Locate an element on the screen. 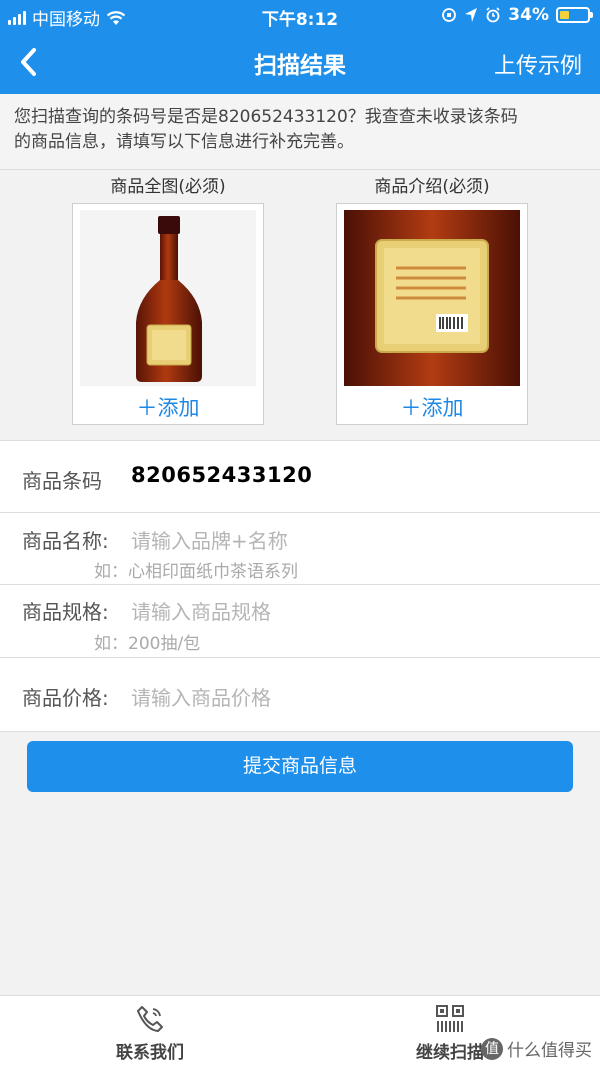  location-arrow-icon is located at coordinates (471, 15).